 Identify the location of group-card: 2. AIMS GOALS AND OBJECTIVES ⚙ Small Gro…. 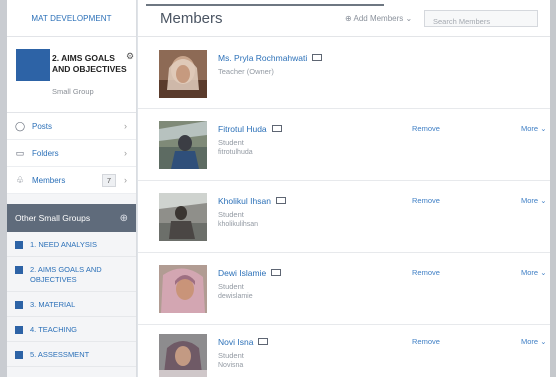
(71, 75).